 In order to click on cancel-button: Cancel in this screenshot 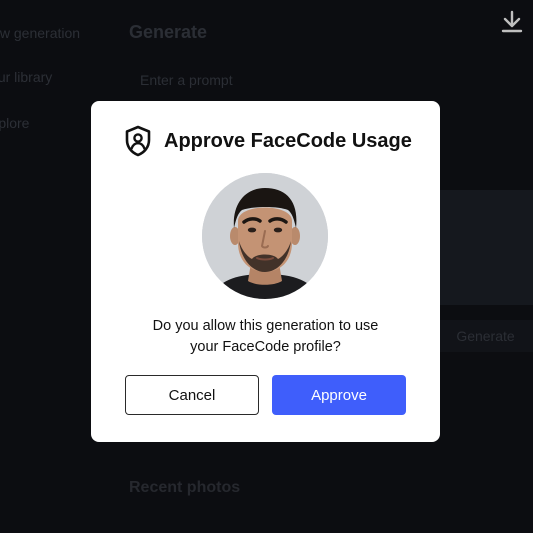, I will do `click(192, 395)`.